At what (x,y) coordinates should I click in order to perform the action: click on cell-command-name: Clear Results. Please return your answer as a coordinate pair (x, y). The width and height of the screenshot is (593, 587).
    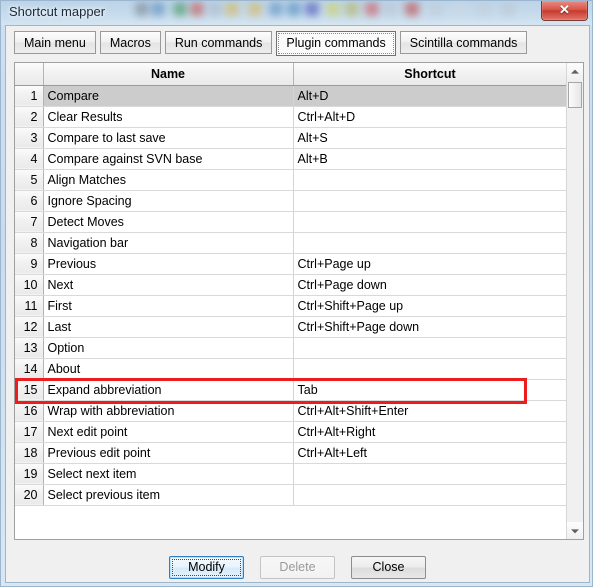
    Looking at the image, I should click on (168, 117).